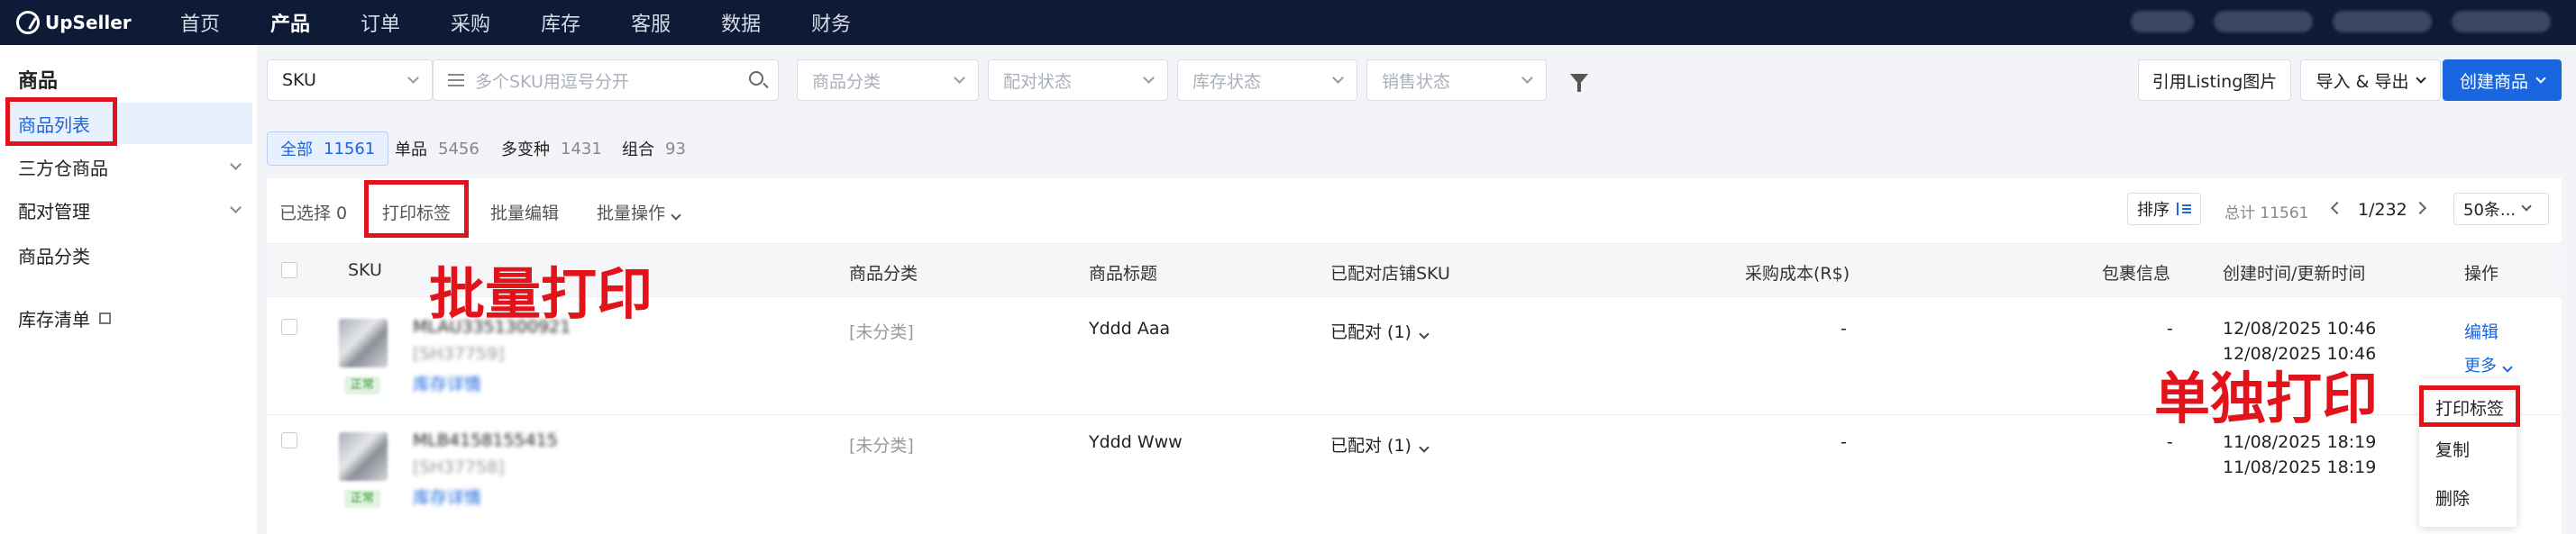 The height and width of the screenshot is (534, 2576). Describe the element at coordinates (551, 148) in the screenshot. I see `tab-multi-variant: 多变种 1431` at that location.